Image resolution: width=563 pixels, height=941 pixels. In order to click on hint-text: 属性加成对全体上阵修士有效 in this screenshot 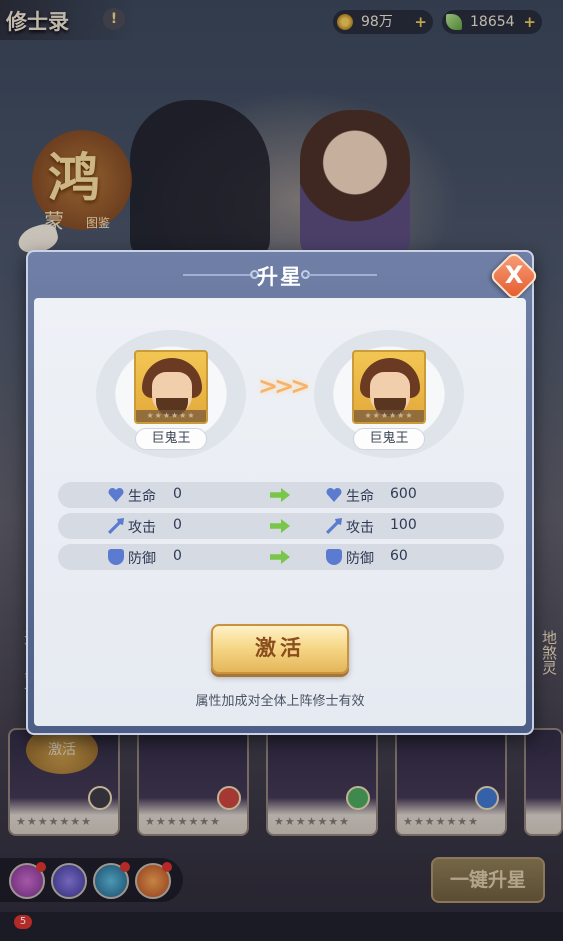, I will do `click(280, 701)`.